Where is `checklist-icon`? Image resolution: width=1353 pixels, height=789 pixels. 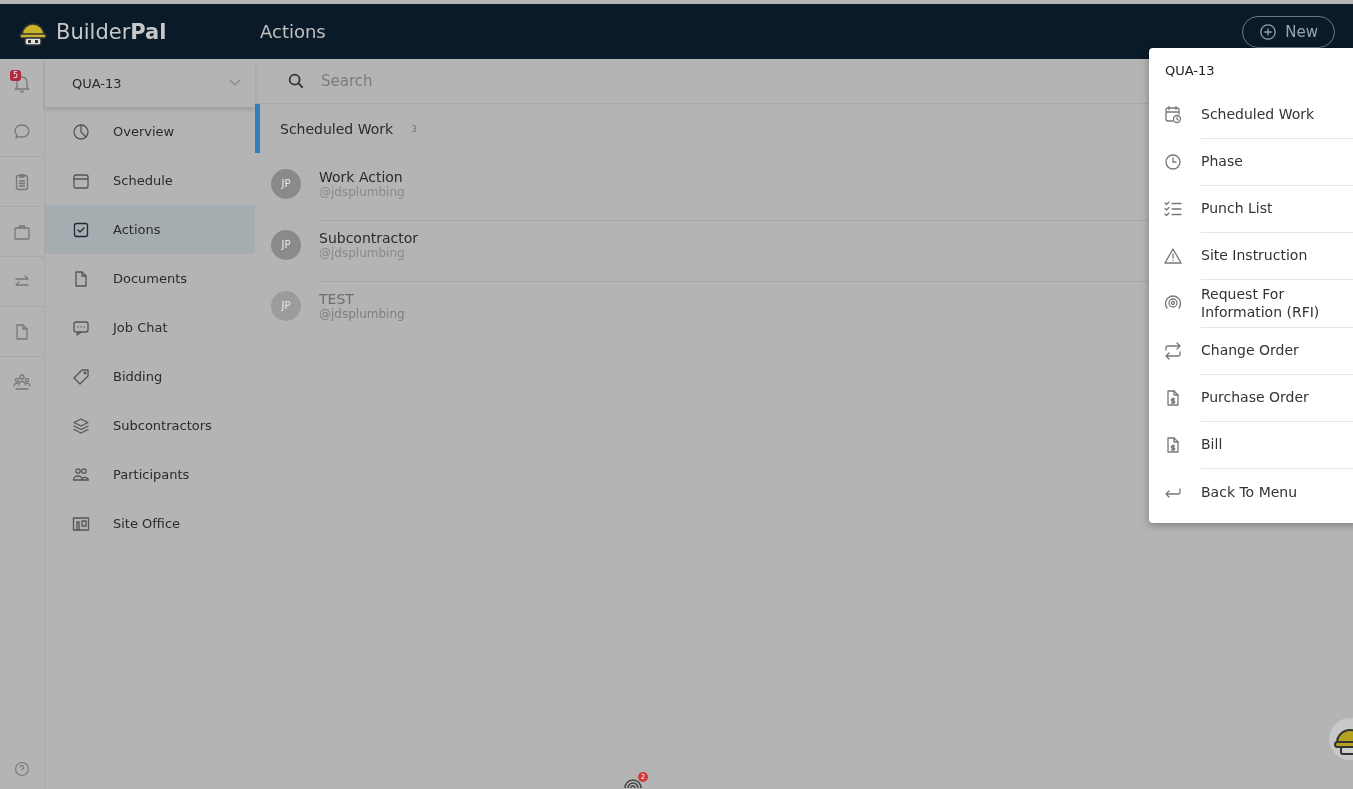
checklist-icon is located at coordinates (1173, 209).